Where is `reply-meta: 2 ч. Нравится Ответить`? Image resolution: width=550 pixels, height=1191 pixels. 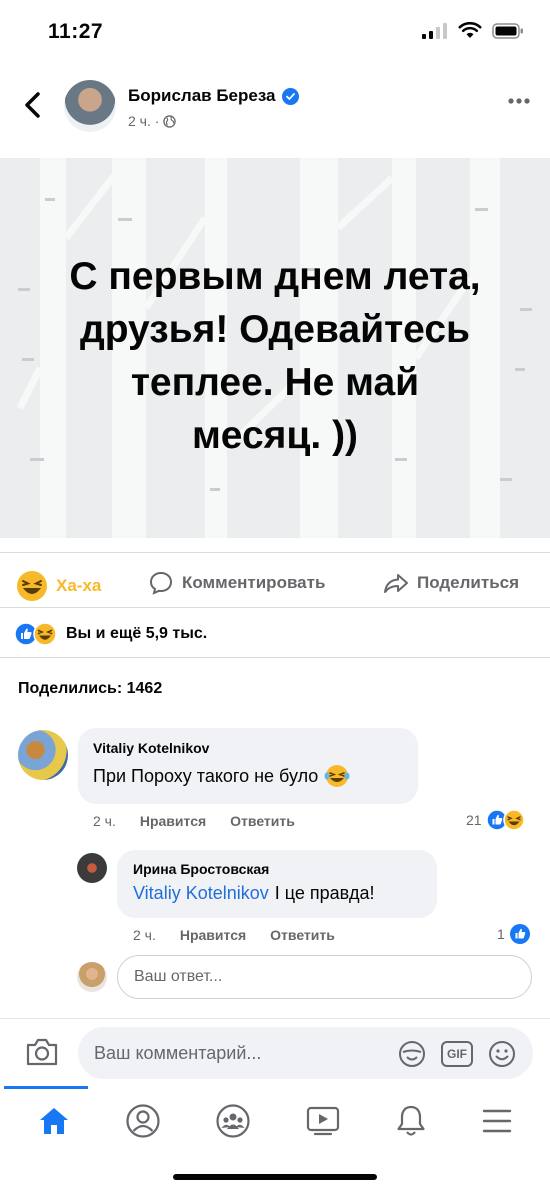
reply-meta: 2 ч. Нравится Ответить is located at coordinates (234, 935).